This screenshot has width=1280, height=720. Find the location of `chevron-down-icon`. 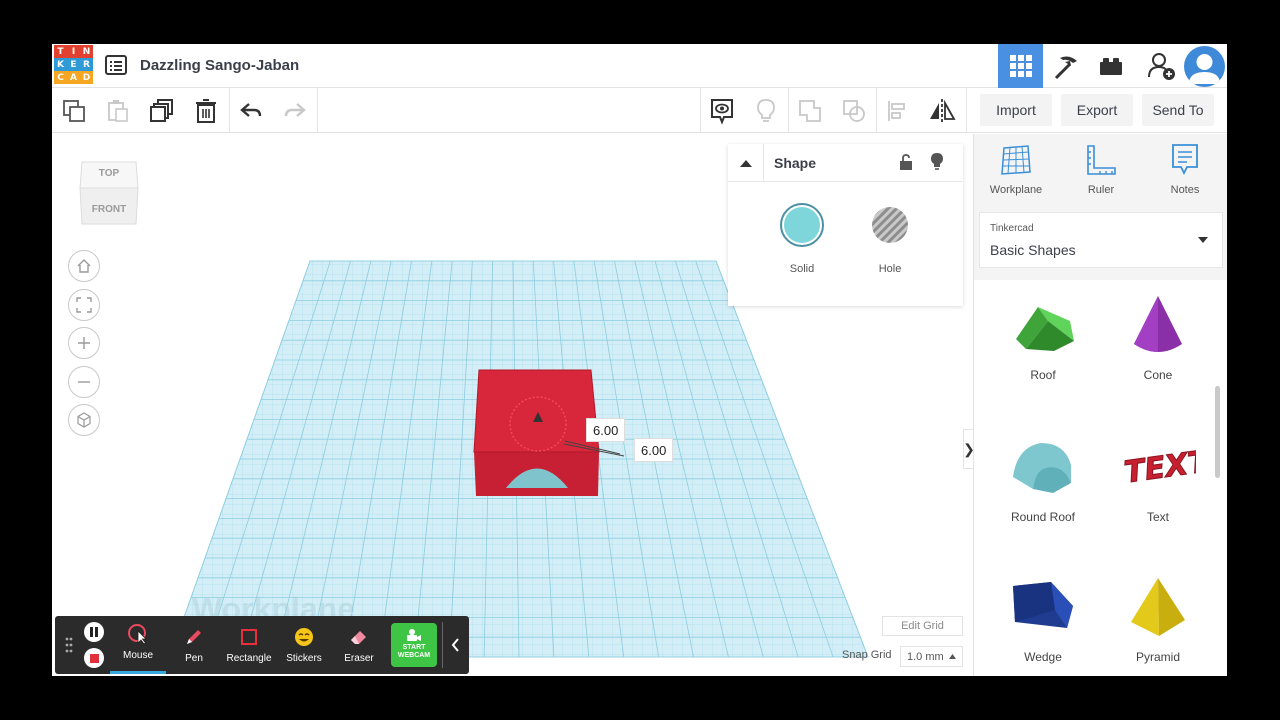

chevron-down-icon is located at coordinates (1203, 240).